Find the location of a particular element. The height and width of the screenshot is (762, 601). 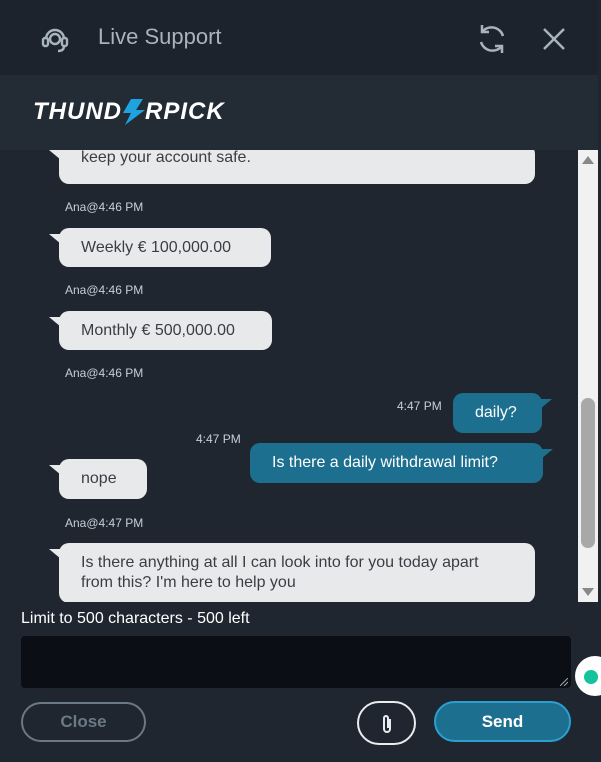

paperclip-icon is located at coordinates (387, 724).